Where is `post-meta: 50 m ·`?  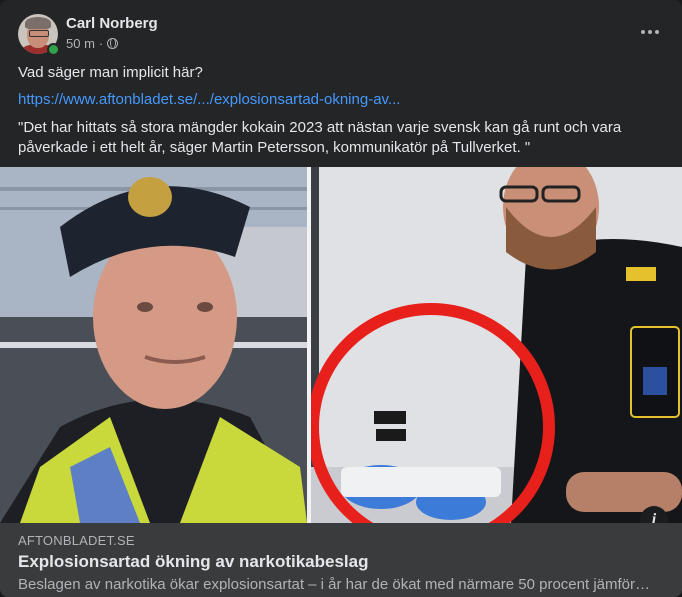
post-meta: 50 m · is located at coordinates (92, 43).